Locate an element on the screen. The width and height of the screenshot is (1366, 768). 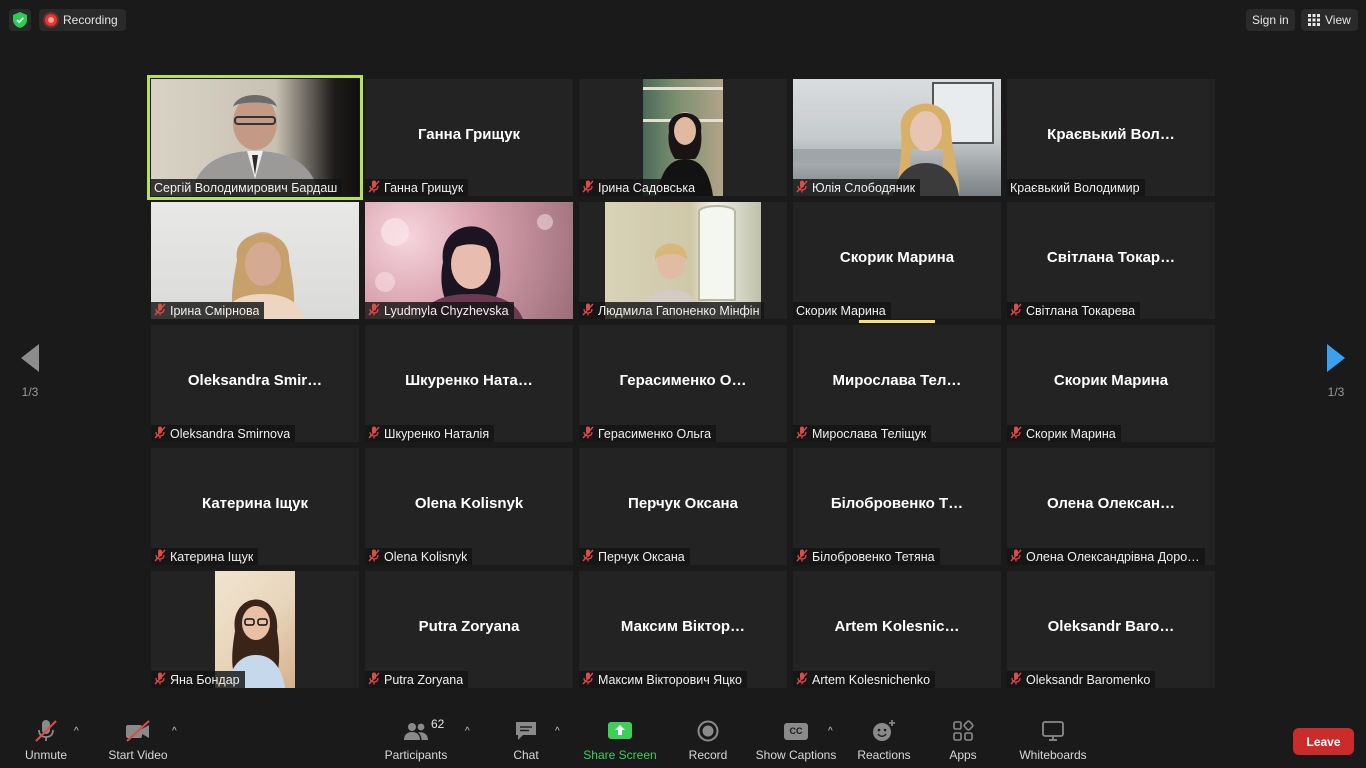
audio-options-caret-icon: ^ is located at coordinates (76, 731).